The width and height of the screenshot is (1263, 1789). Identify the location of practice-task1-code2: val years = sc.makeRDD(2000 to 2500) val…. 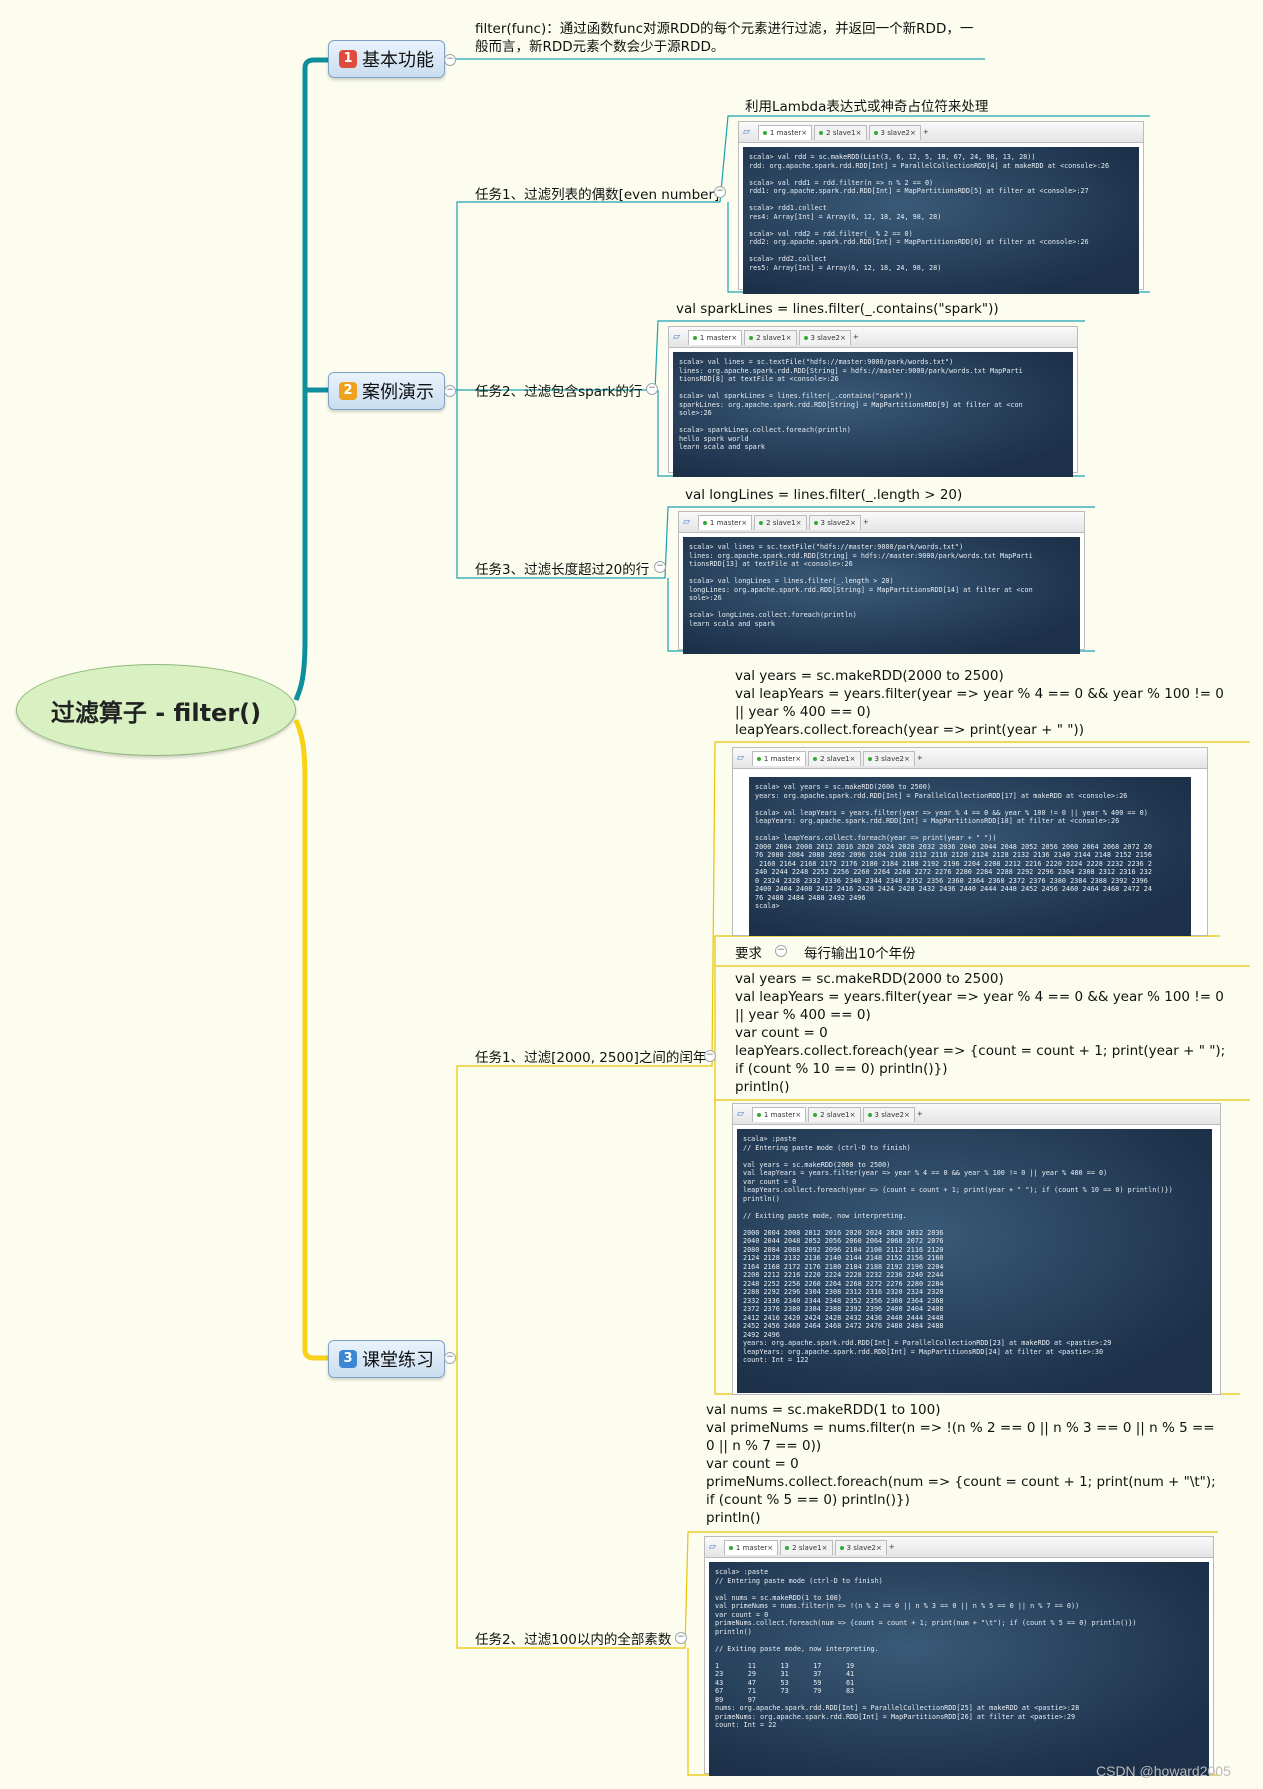
(980, 1033).